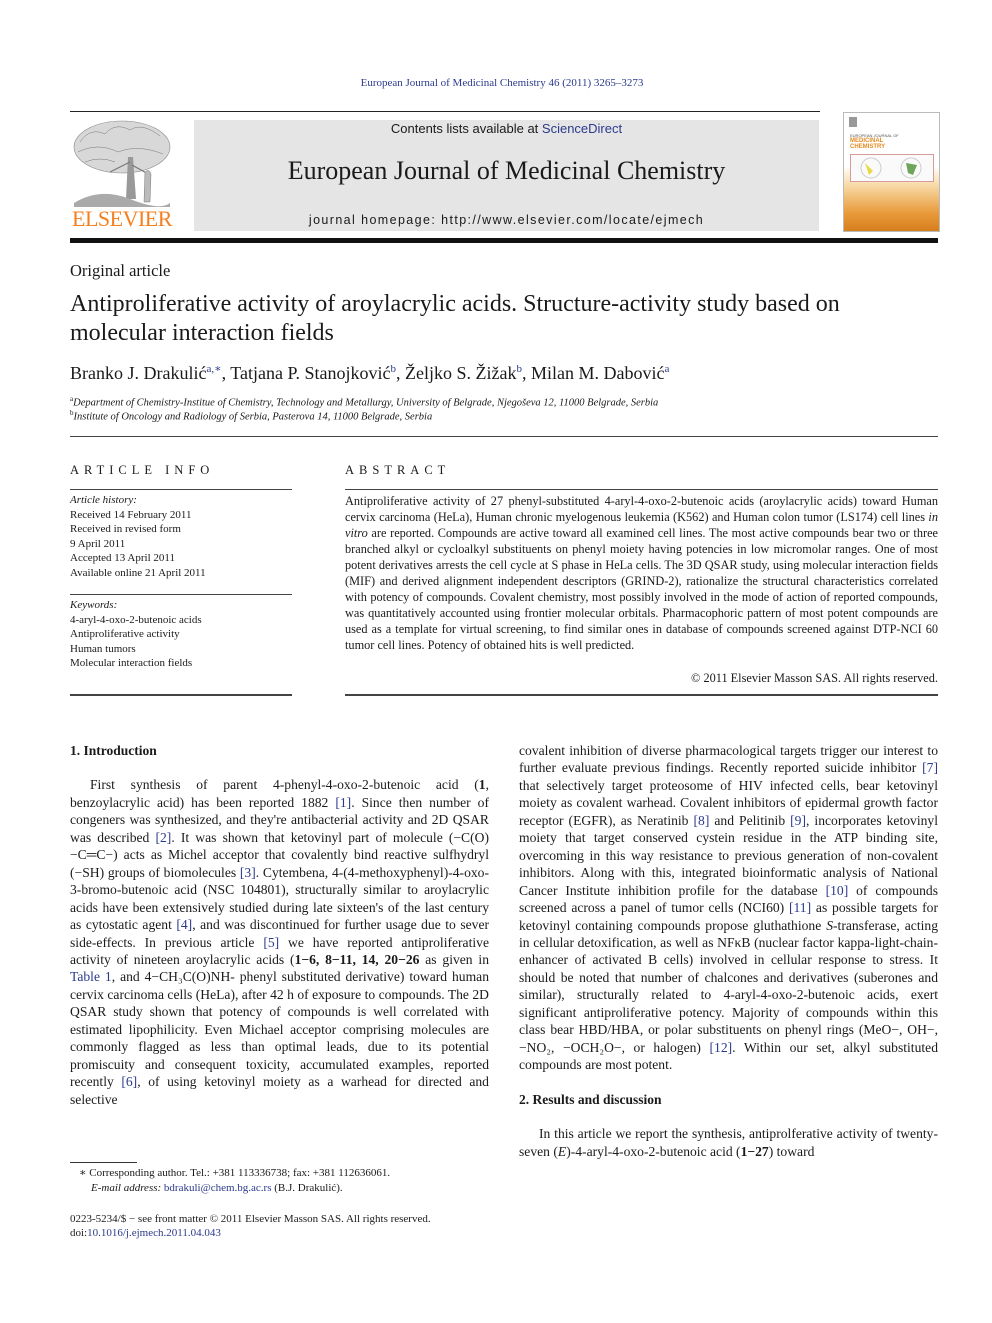  I want to click on body-text-run: 1−27, so click(754, 1151).